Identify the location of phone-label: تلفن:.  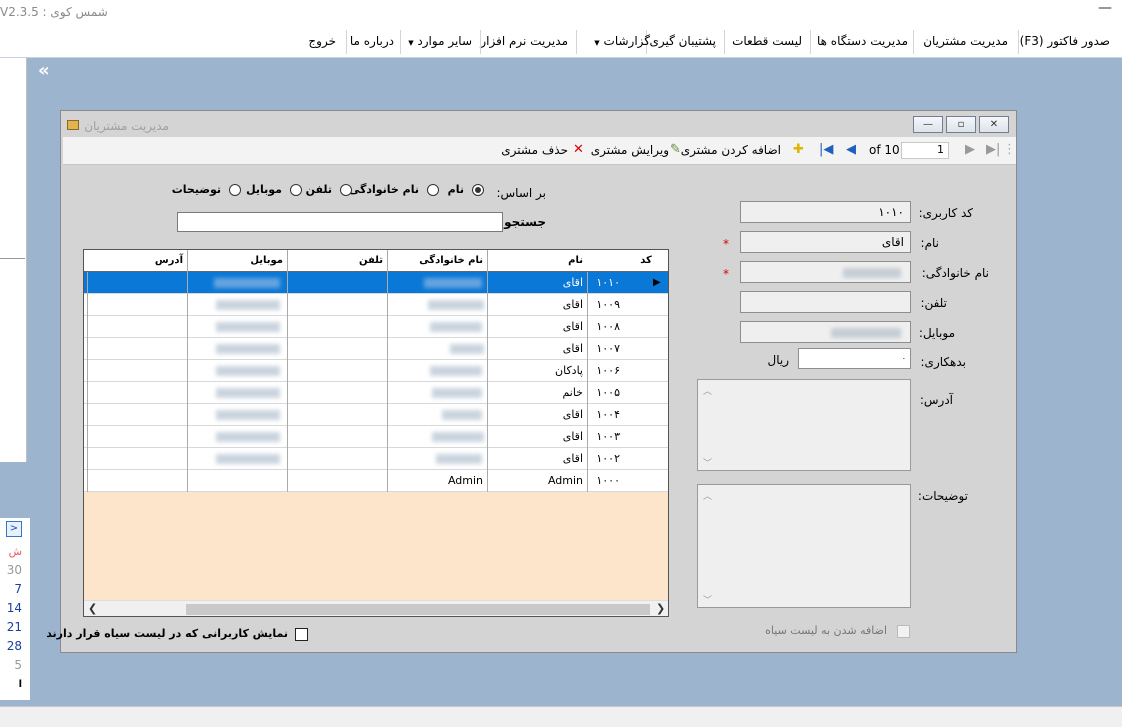
(933, 303).